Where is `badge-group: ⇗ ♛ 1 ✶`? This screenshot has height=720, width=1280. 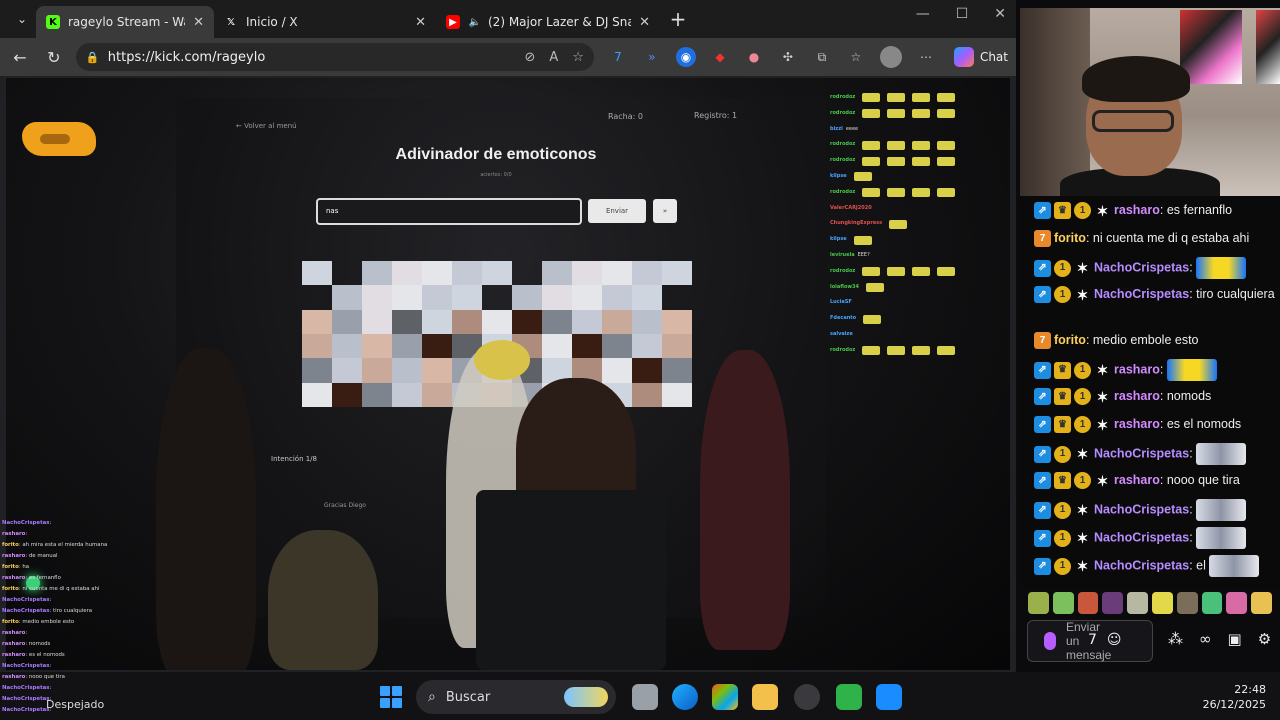 badge-group: ⇗ ♛ 1 ✶ is located at coordinates (1072, 211).